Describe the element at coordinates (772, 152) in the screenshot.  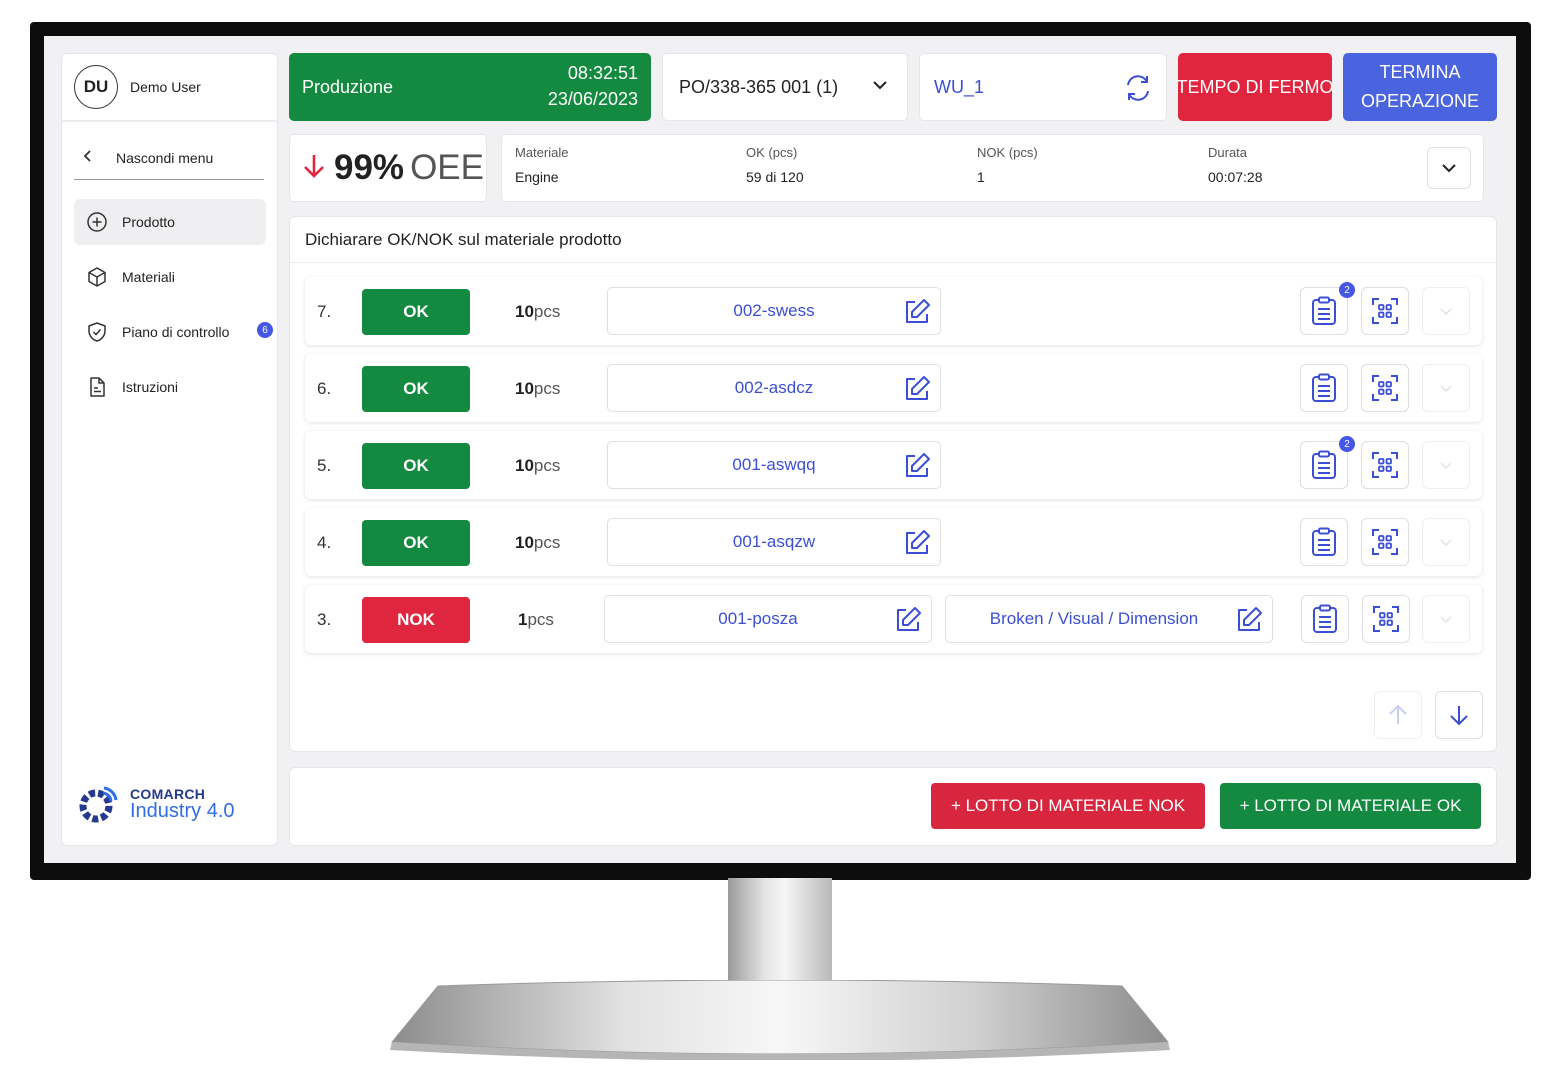
I see `info-ok-label: OK (pcs)` at that location.